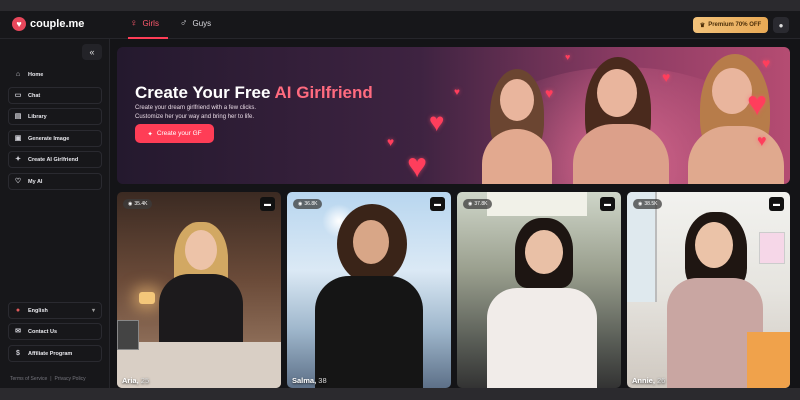 Image resolution: width=800 pixels, height=400 pixels. What do you see at coordinates (400, 5) in the screenshot?
I see `window-top-strip` at bounding box center [400, 5].